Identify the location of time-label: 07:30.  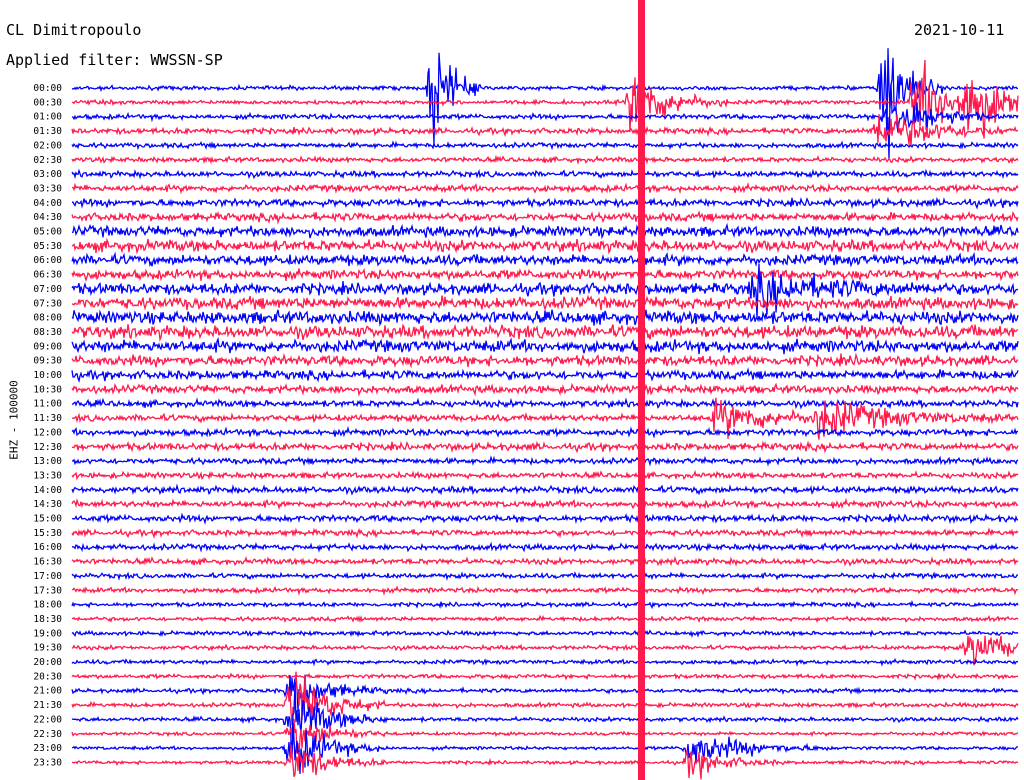
(47, 303).